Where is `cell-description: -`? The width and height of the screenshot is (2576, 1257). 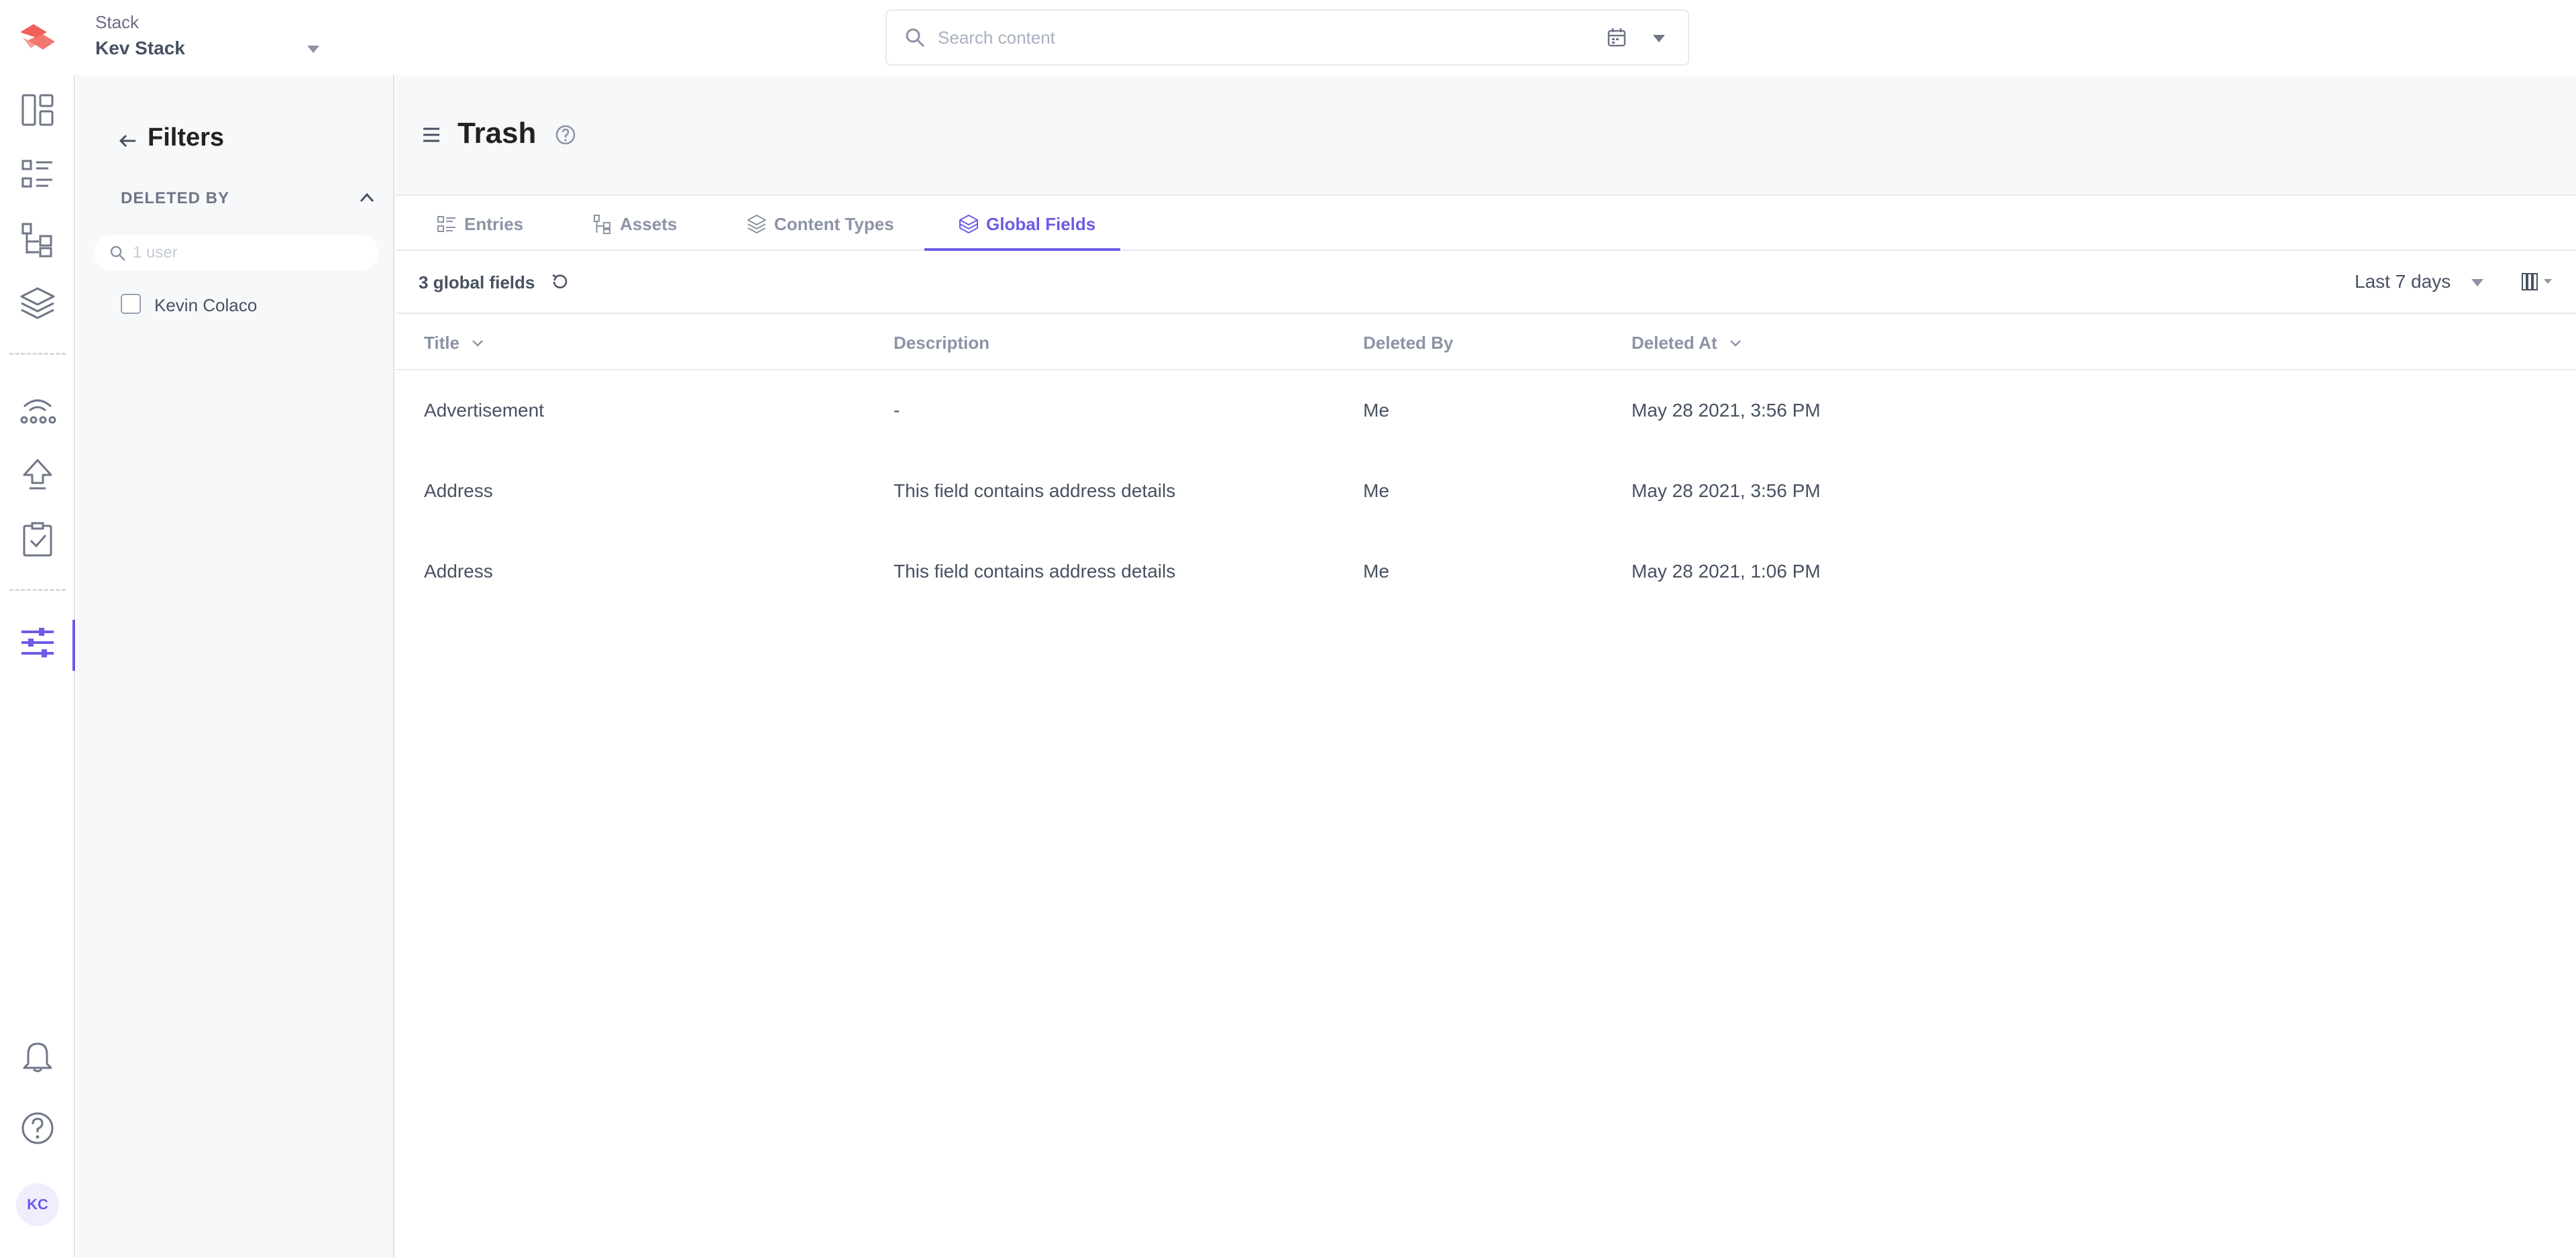 cell-description: - is located at coordinates (897, 411).